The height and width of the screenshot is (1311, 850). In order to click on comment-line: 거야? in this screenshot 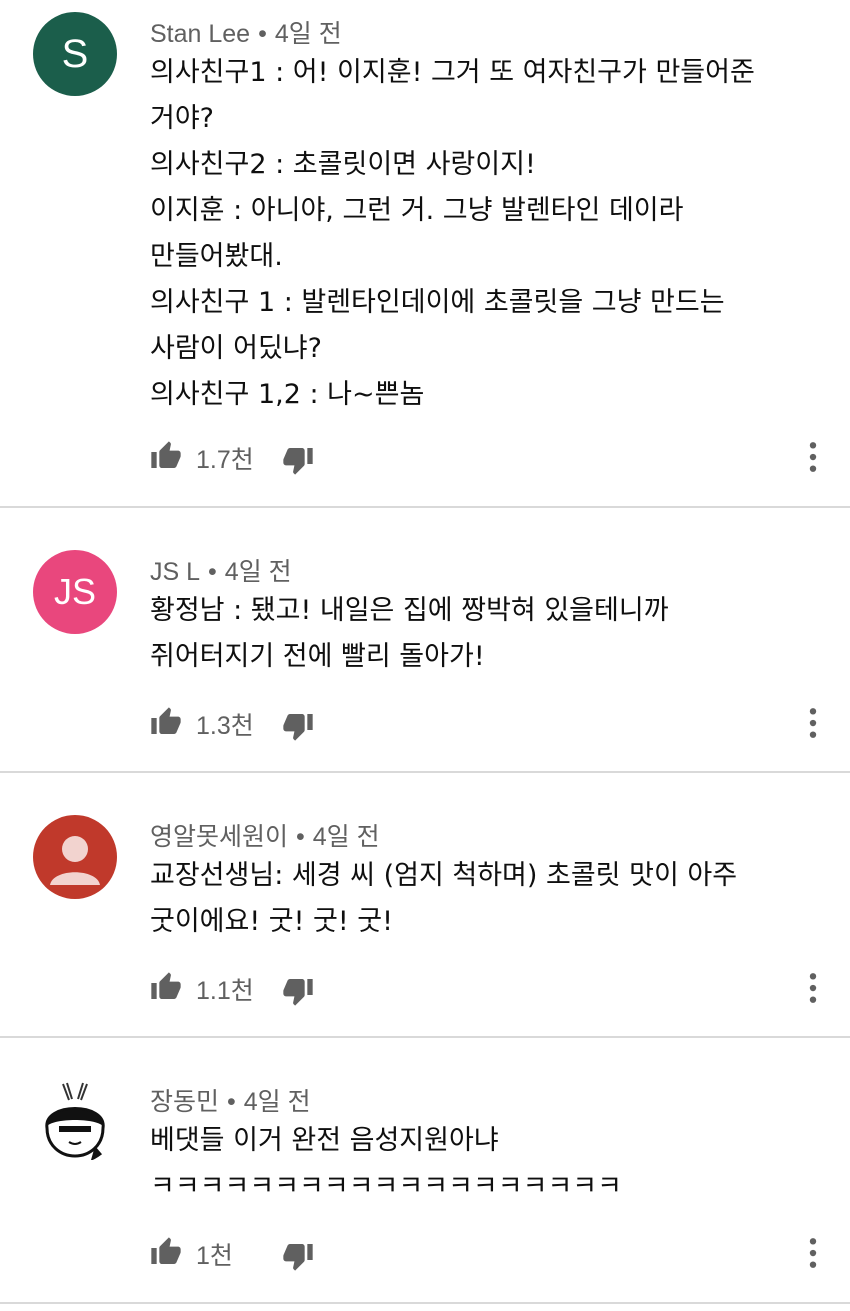, I will do `click(182, 118)`.